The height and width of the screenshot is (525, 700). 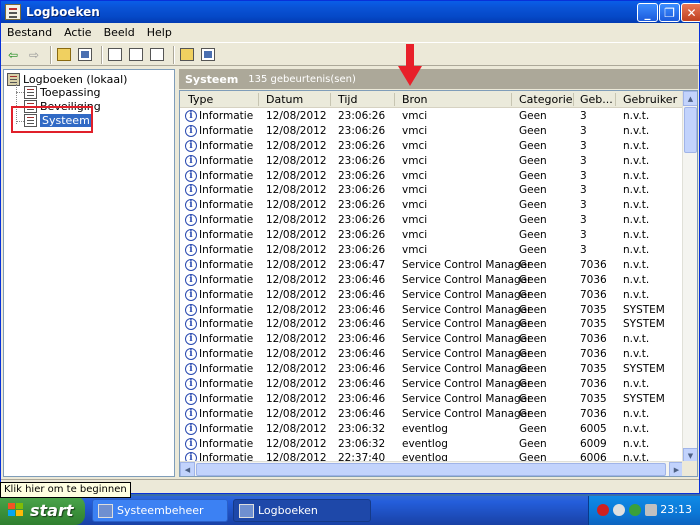 What do you see at coordinates (284, 99) in the screenshot?
I see `column-header-datum: Datum` at bounding box center [284, 99].